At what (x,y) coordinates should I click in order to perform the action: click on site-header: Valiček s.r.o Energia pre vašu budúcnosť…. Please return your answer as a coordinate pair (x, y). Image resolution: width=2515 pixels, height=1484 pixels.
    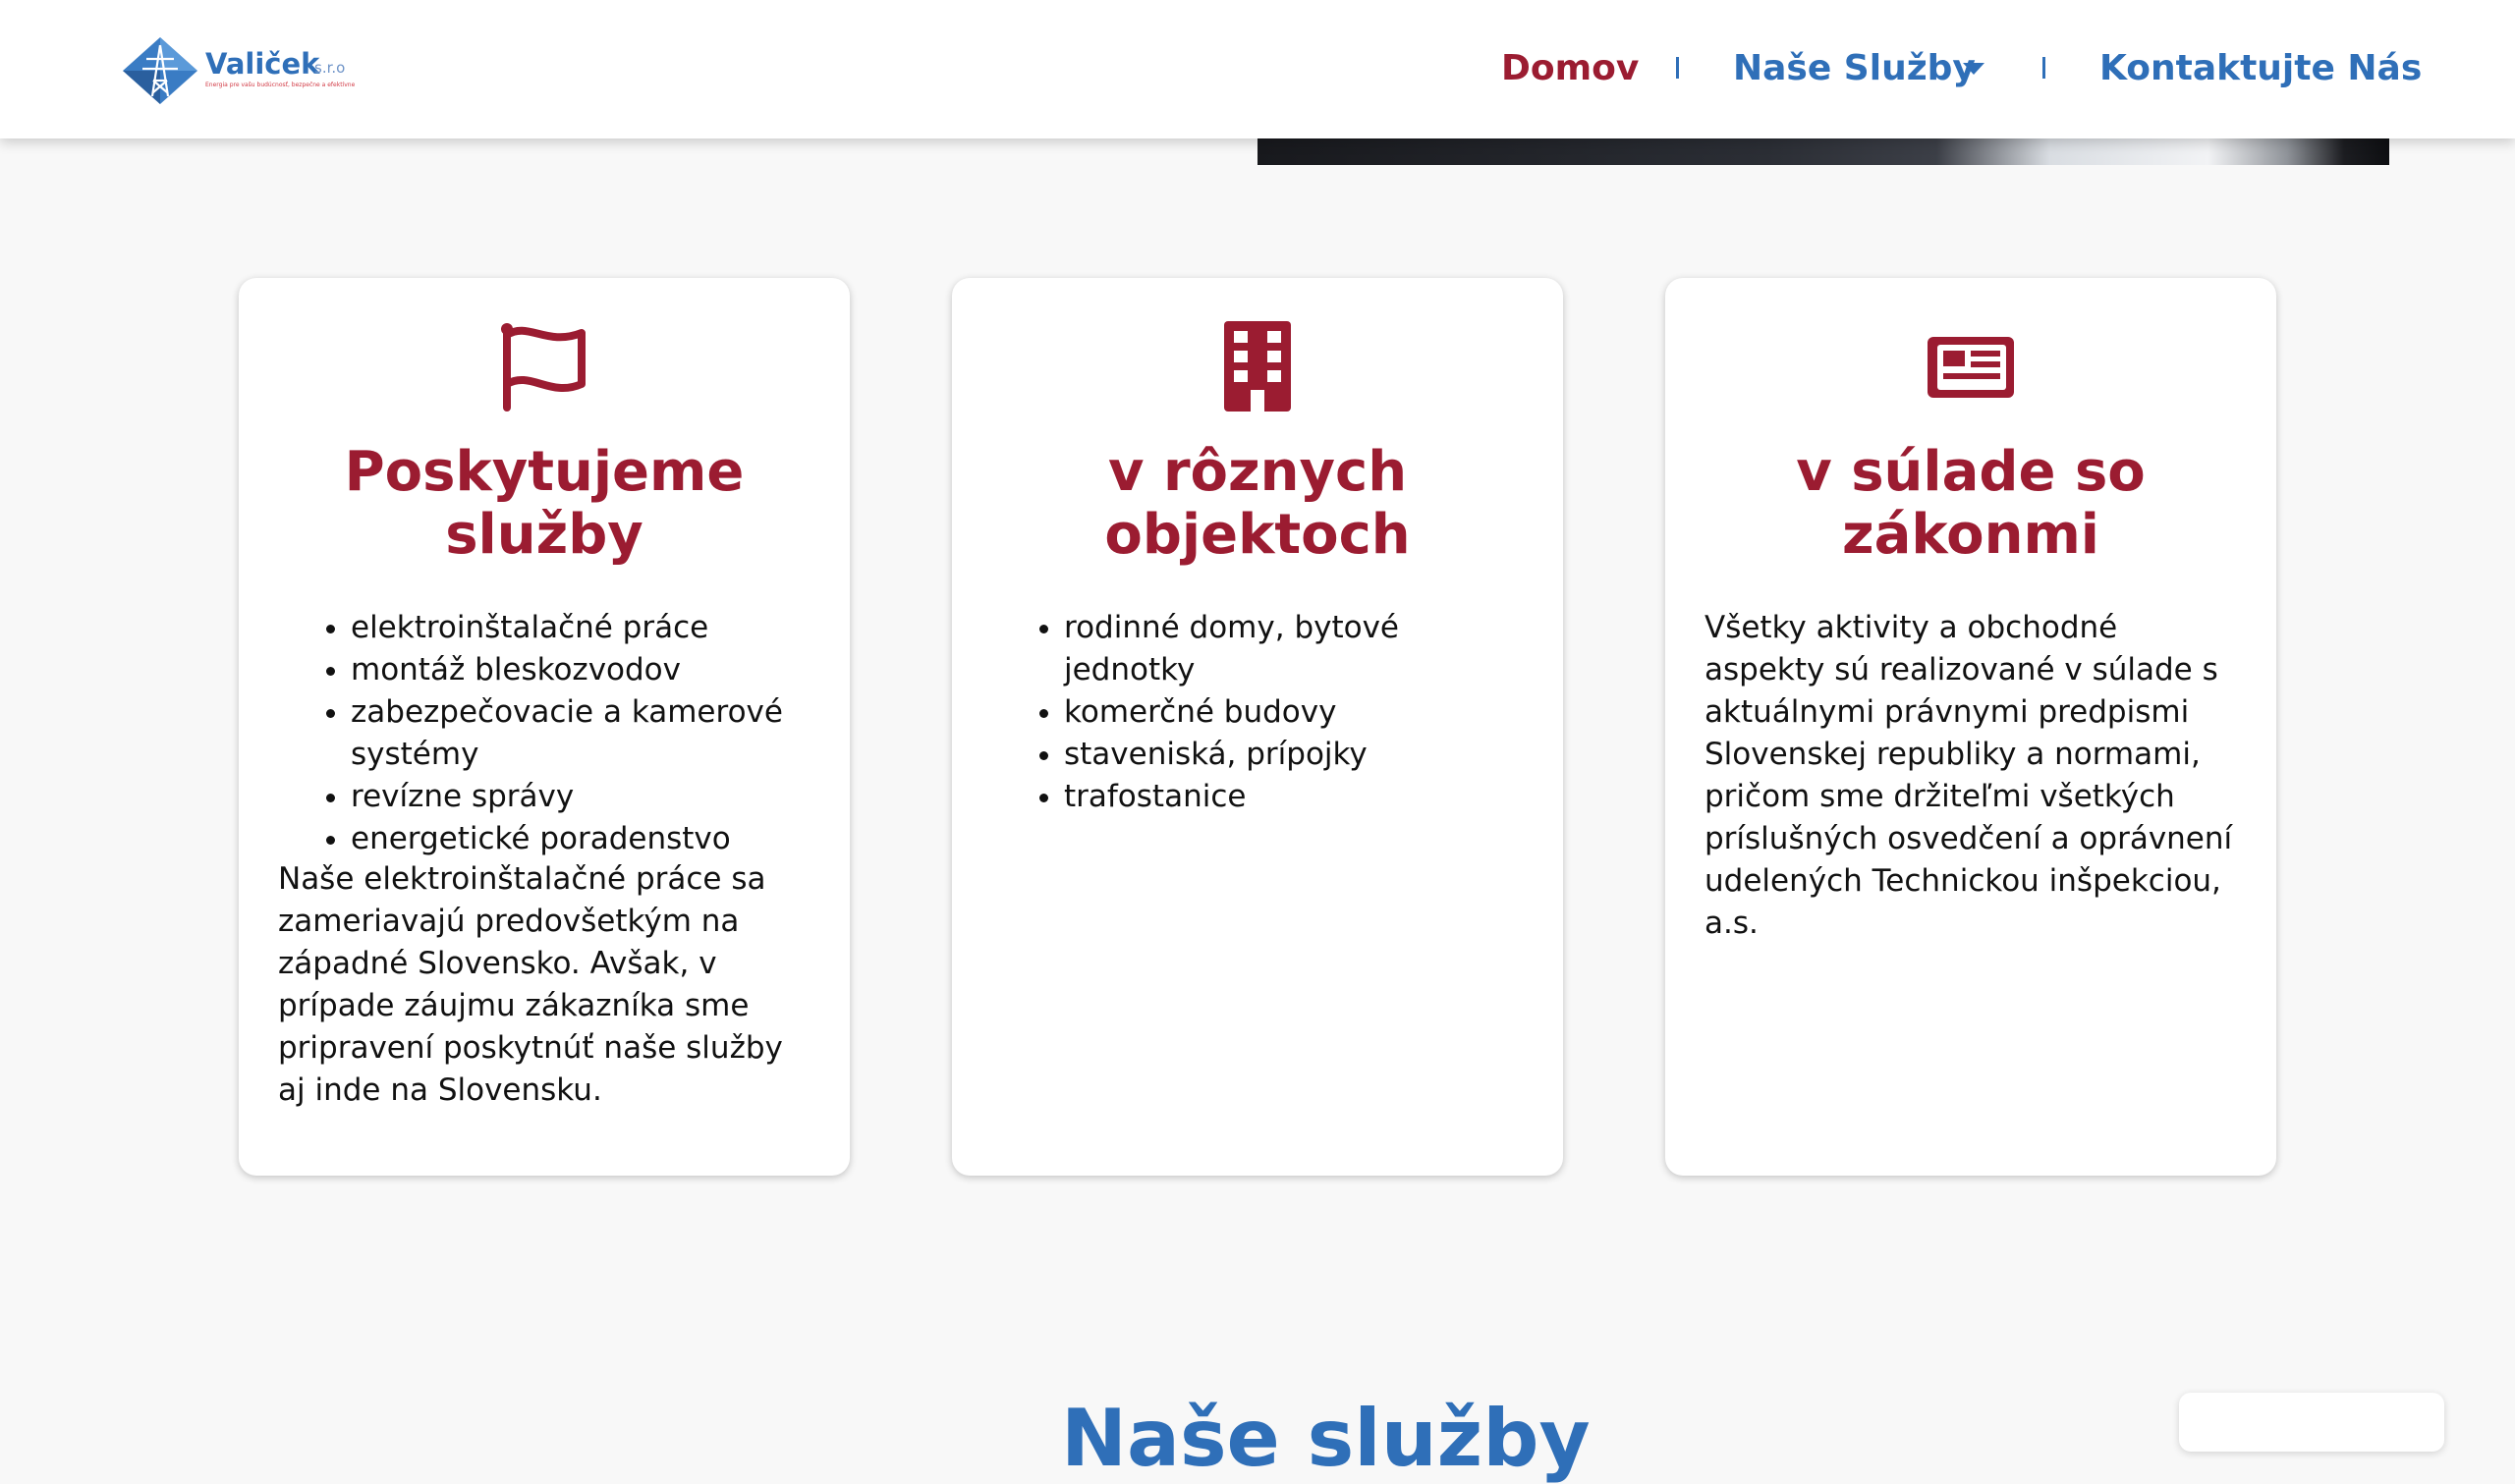
    Looking at the image, I should click on (1257, 69).